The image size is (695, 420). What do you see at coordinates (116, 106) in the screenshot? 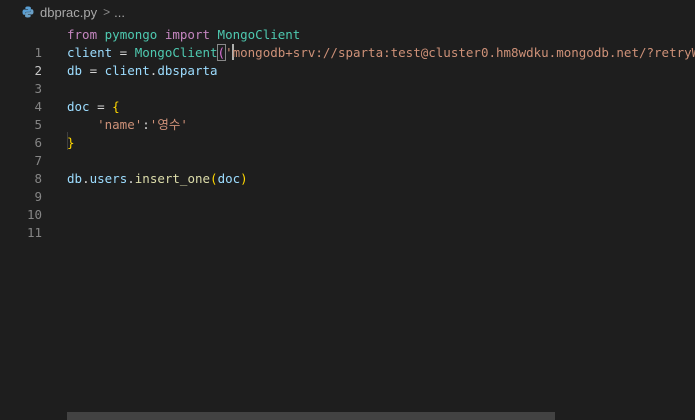
I see `token-brace: {` at bounding box center [116, 106].